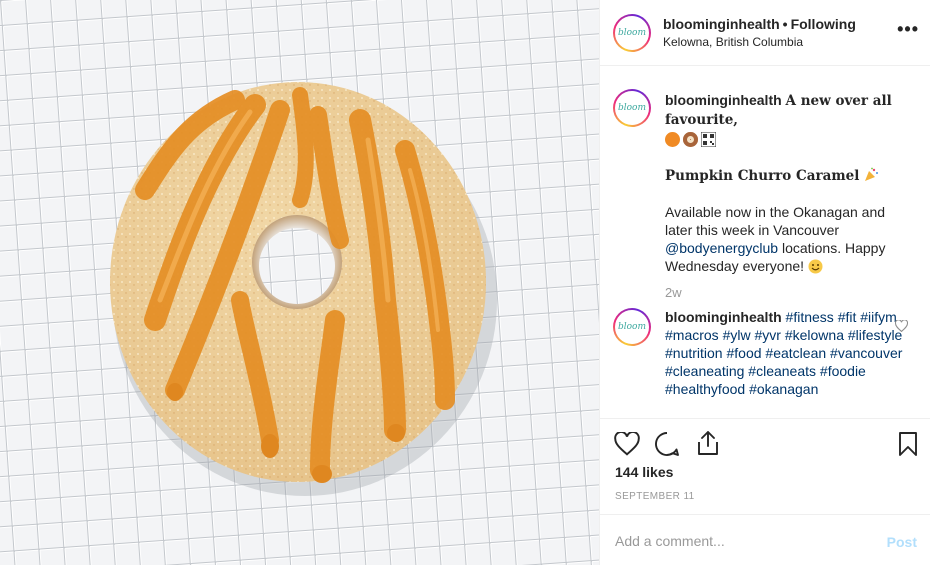 The width and height of the screenshot is (930, 565). I want to click on comment-bubble-icon, so click(667, 444).